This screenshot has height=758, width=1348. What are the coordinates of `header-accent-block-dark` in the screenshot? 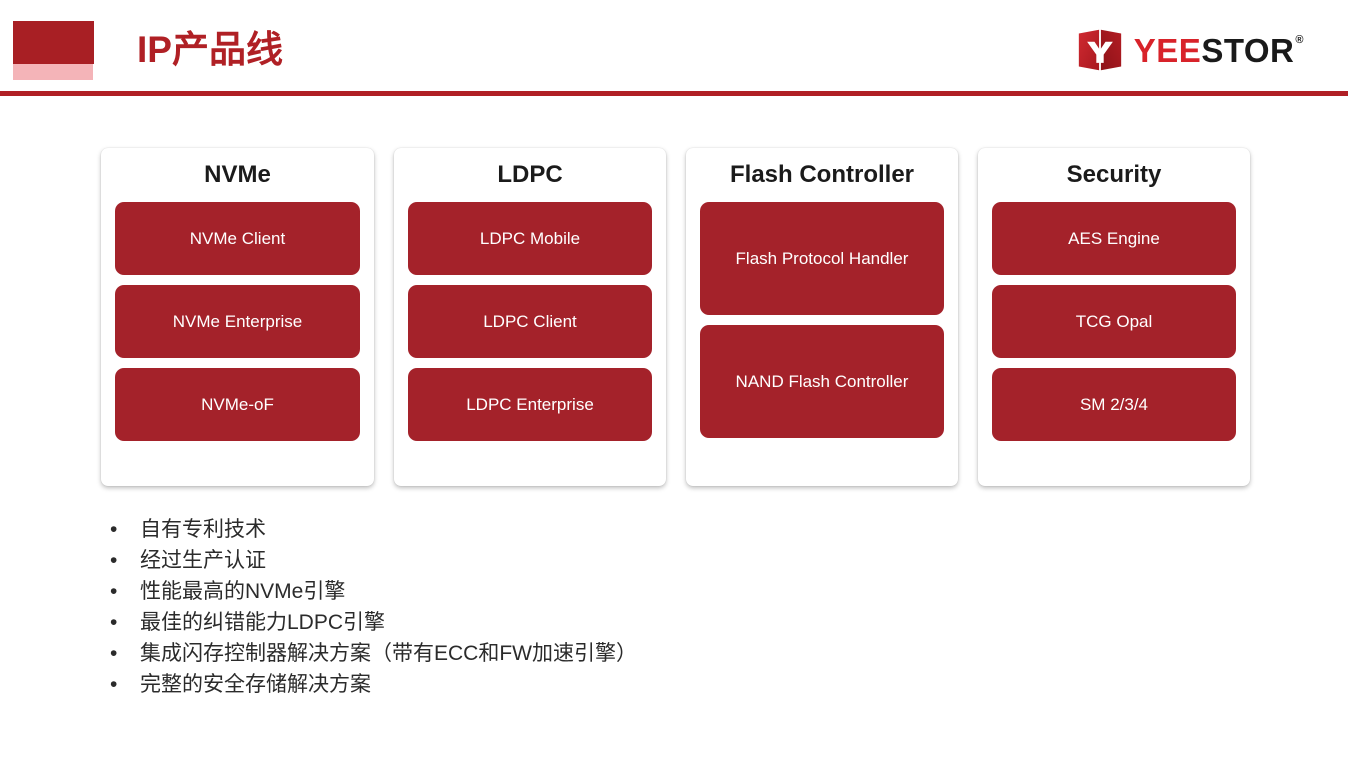 It's located at (53, 42).